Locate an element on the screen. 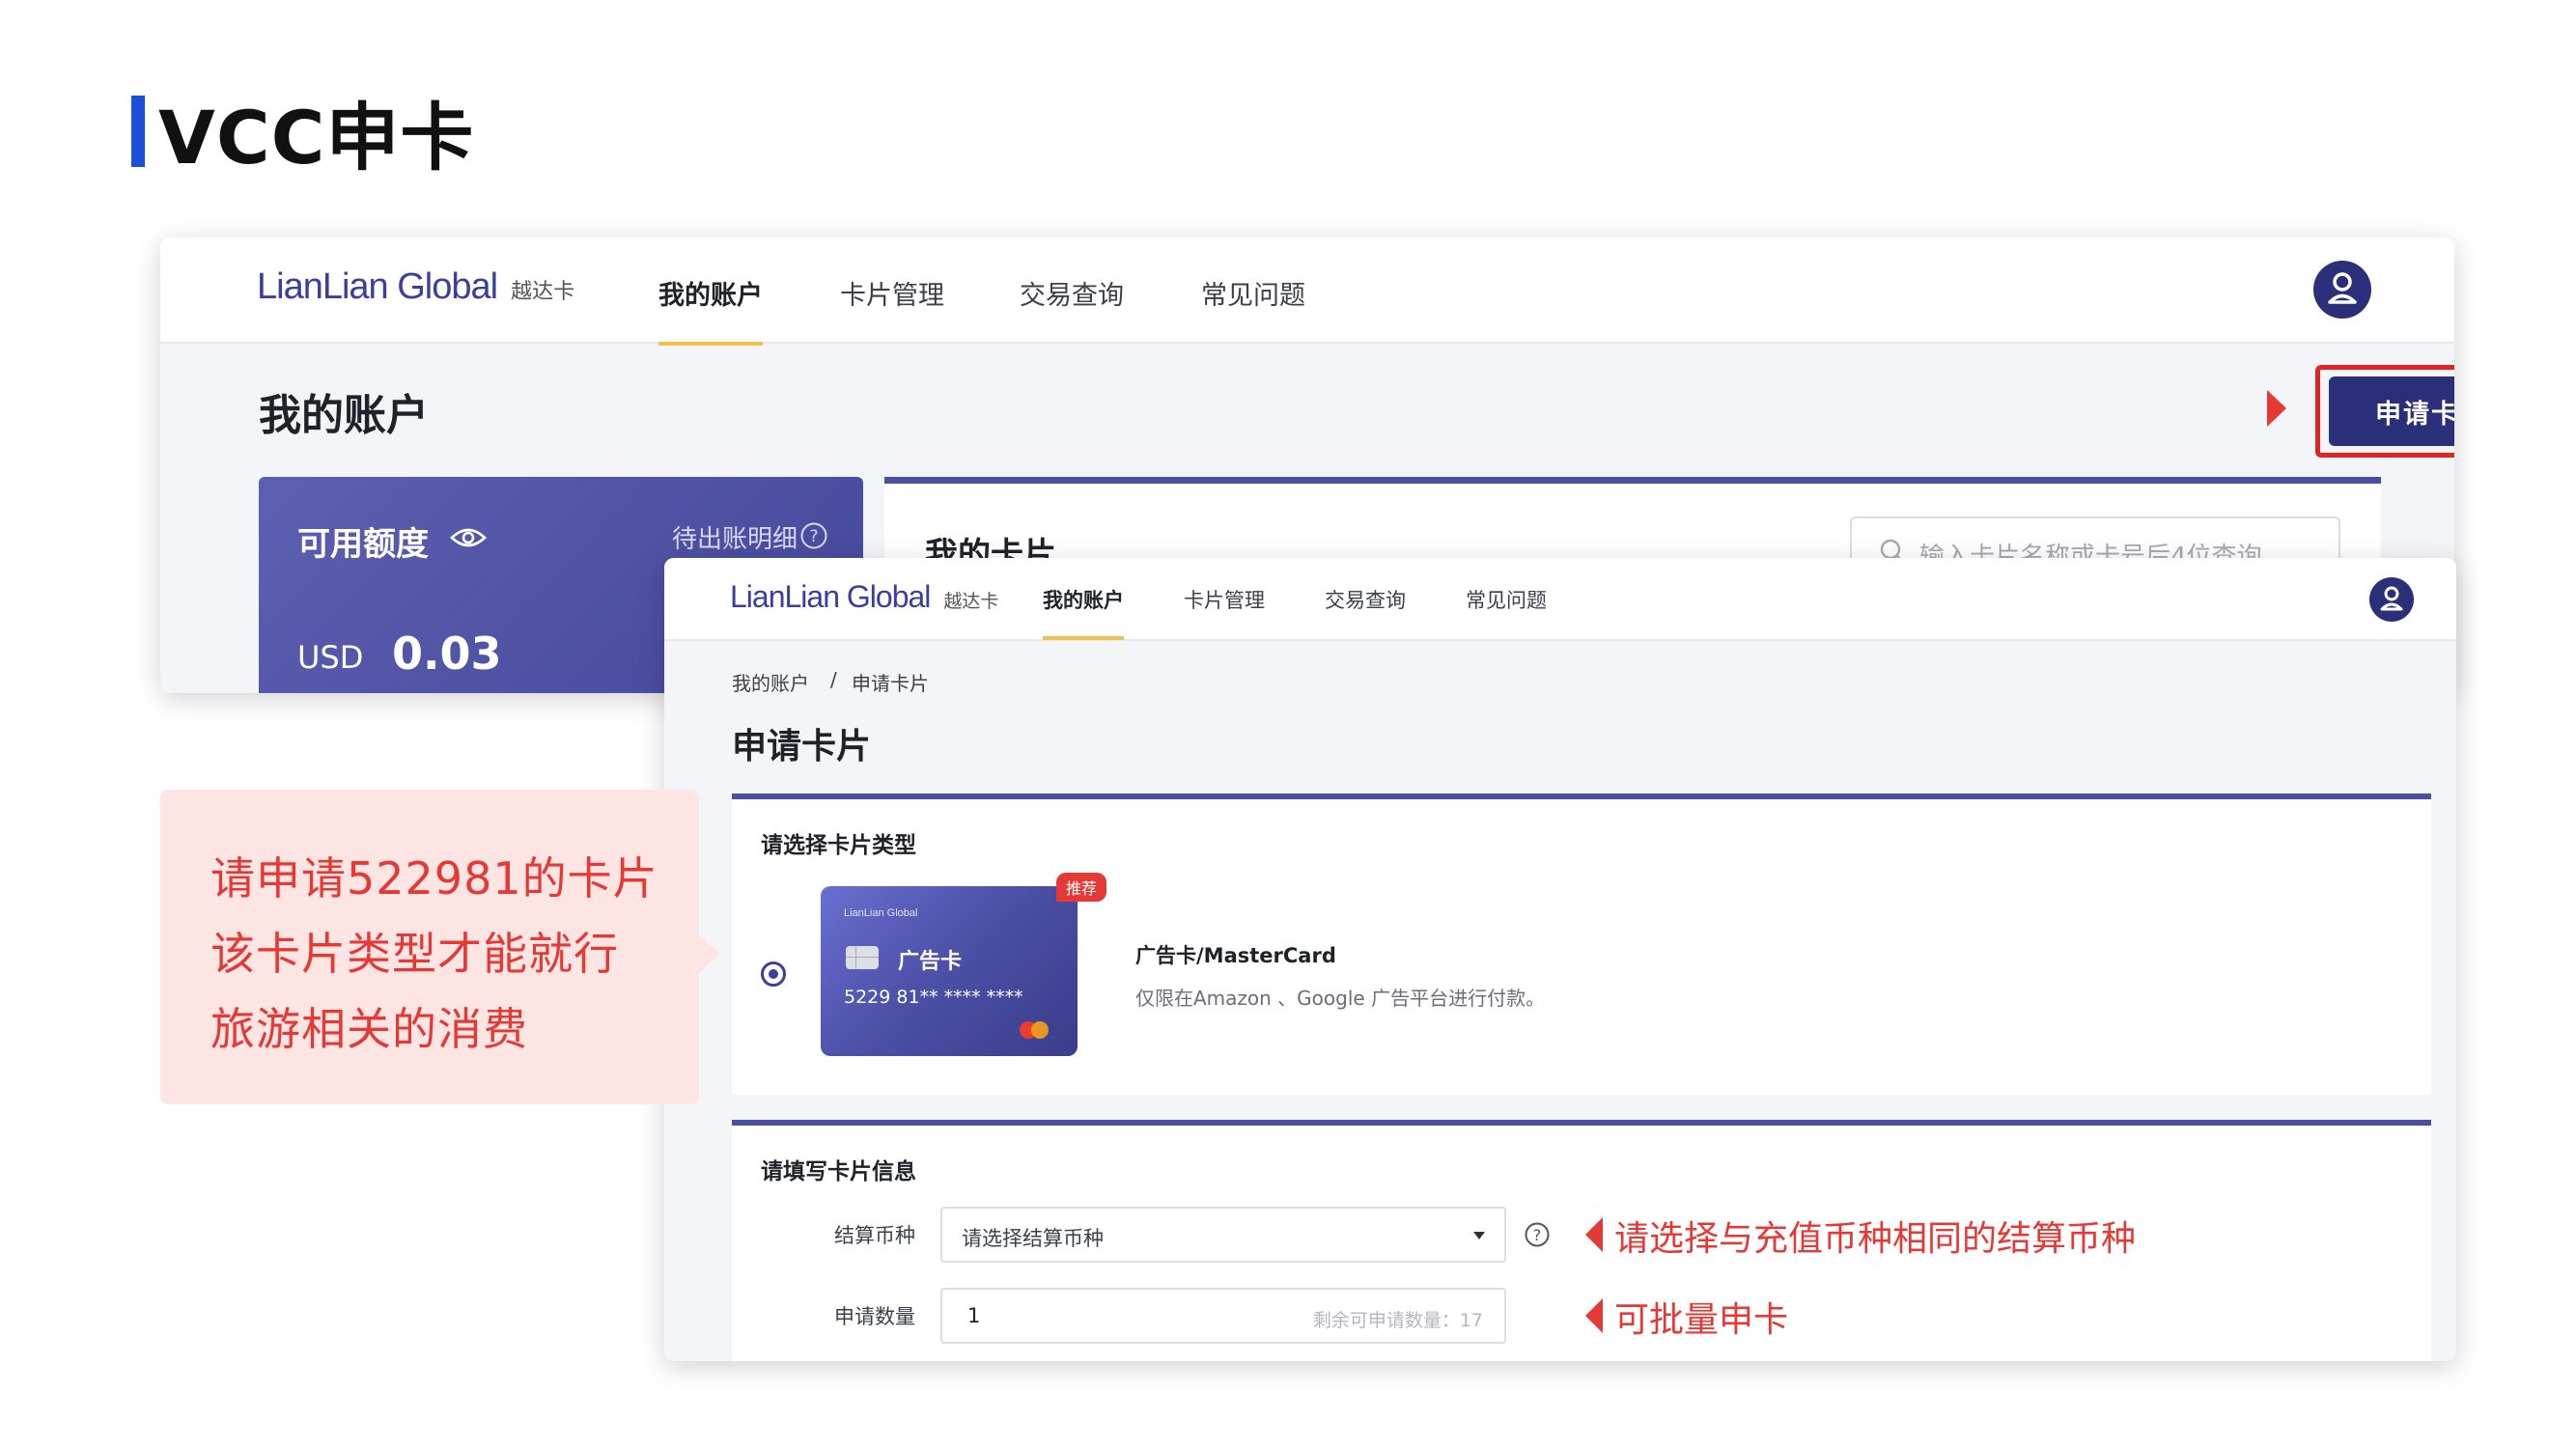 This screenshot has height=1448, width=2576. card-name: 广告卡 is located at coordinates (931, 962).